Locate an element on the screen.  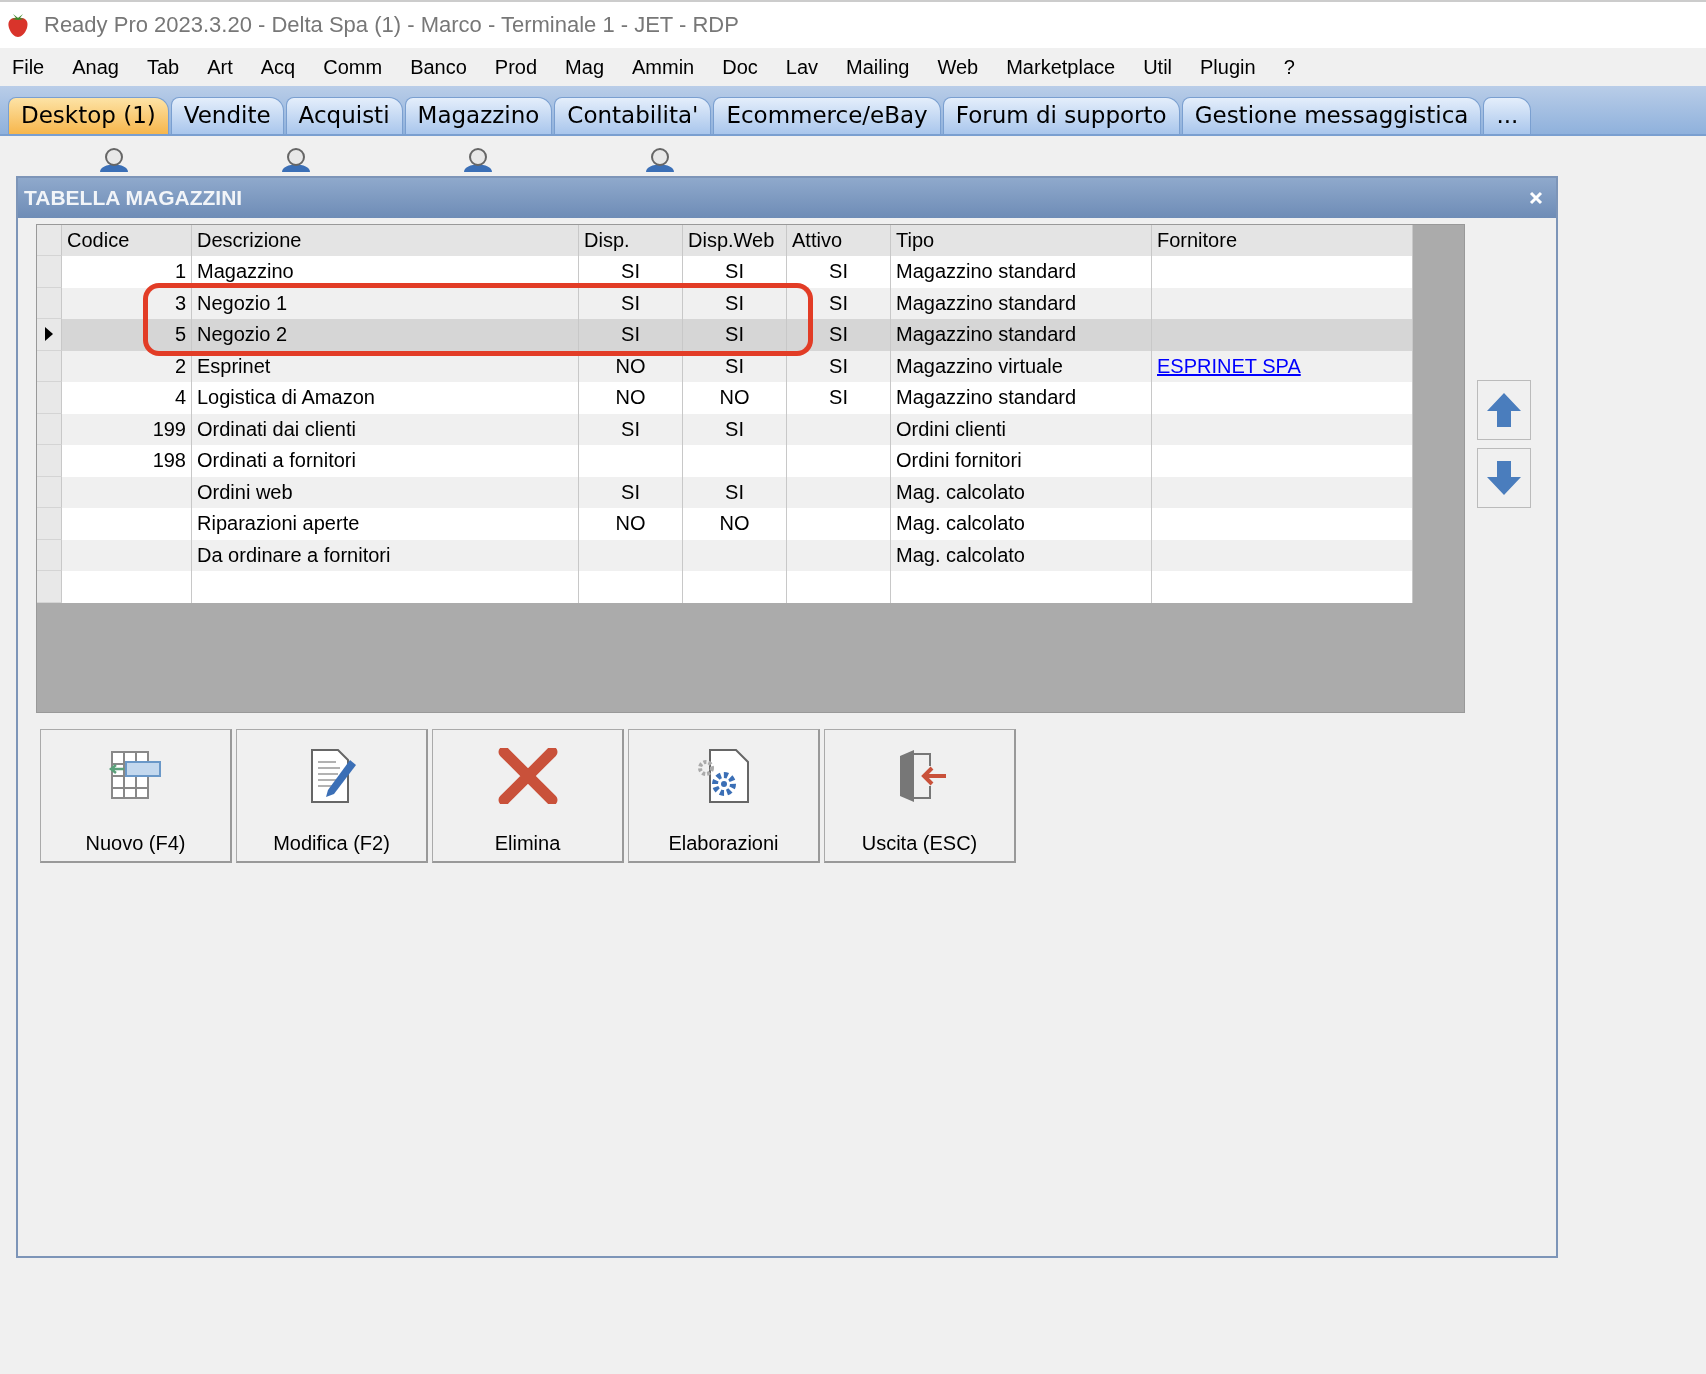
tab: Gestione messaggistica is located at coordinates (1331, 115).